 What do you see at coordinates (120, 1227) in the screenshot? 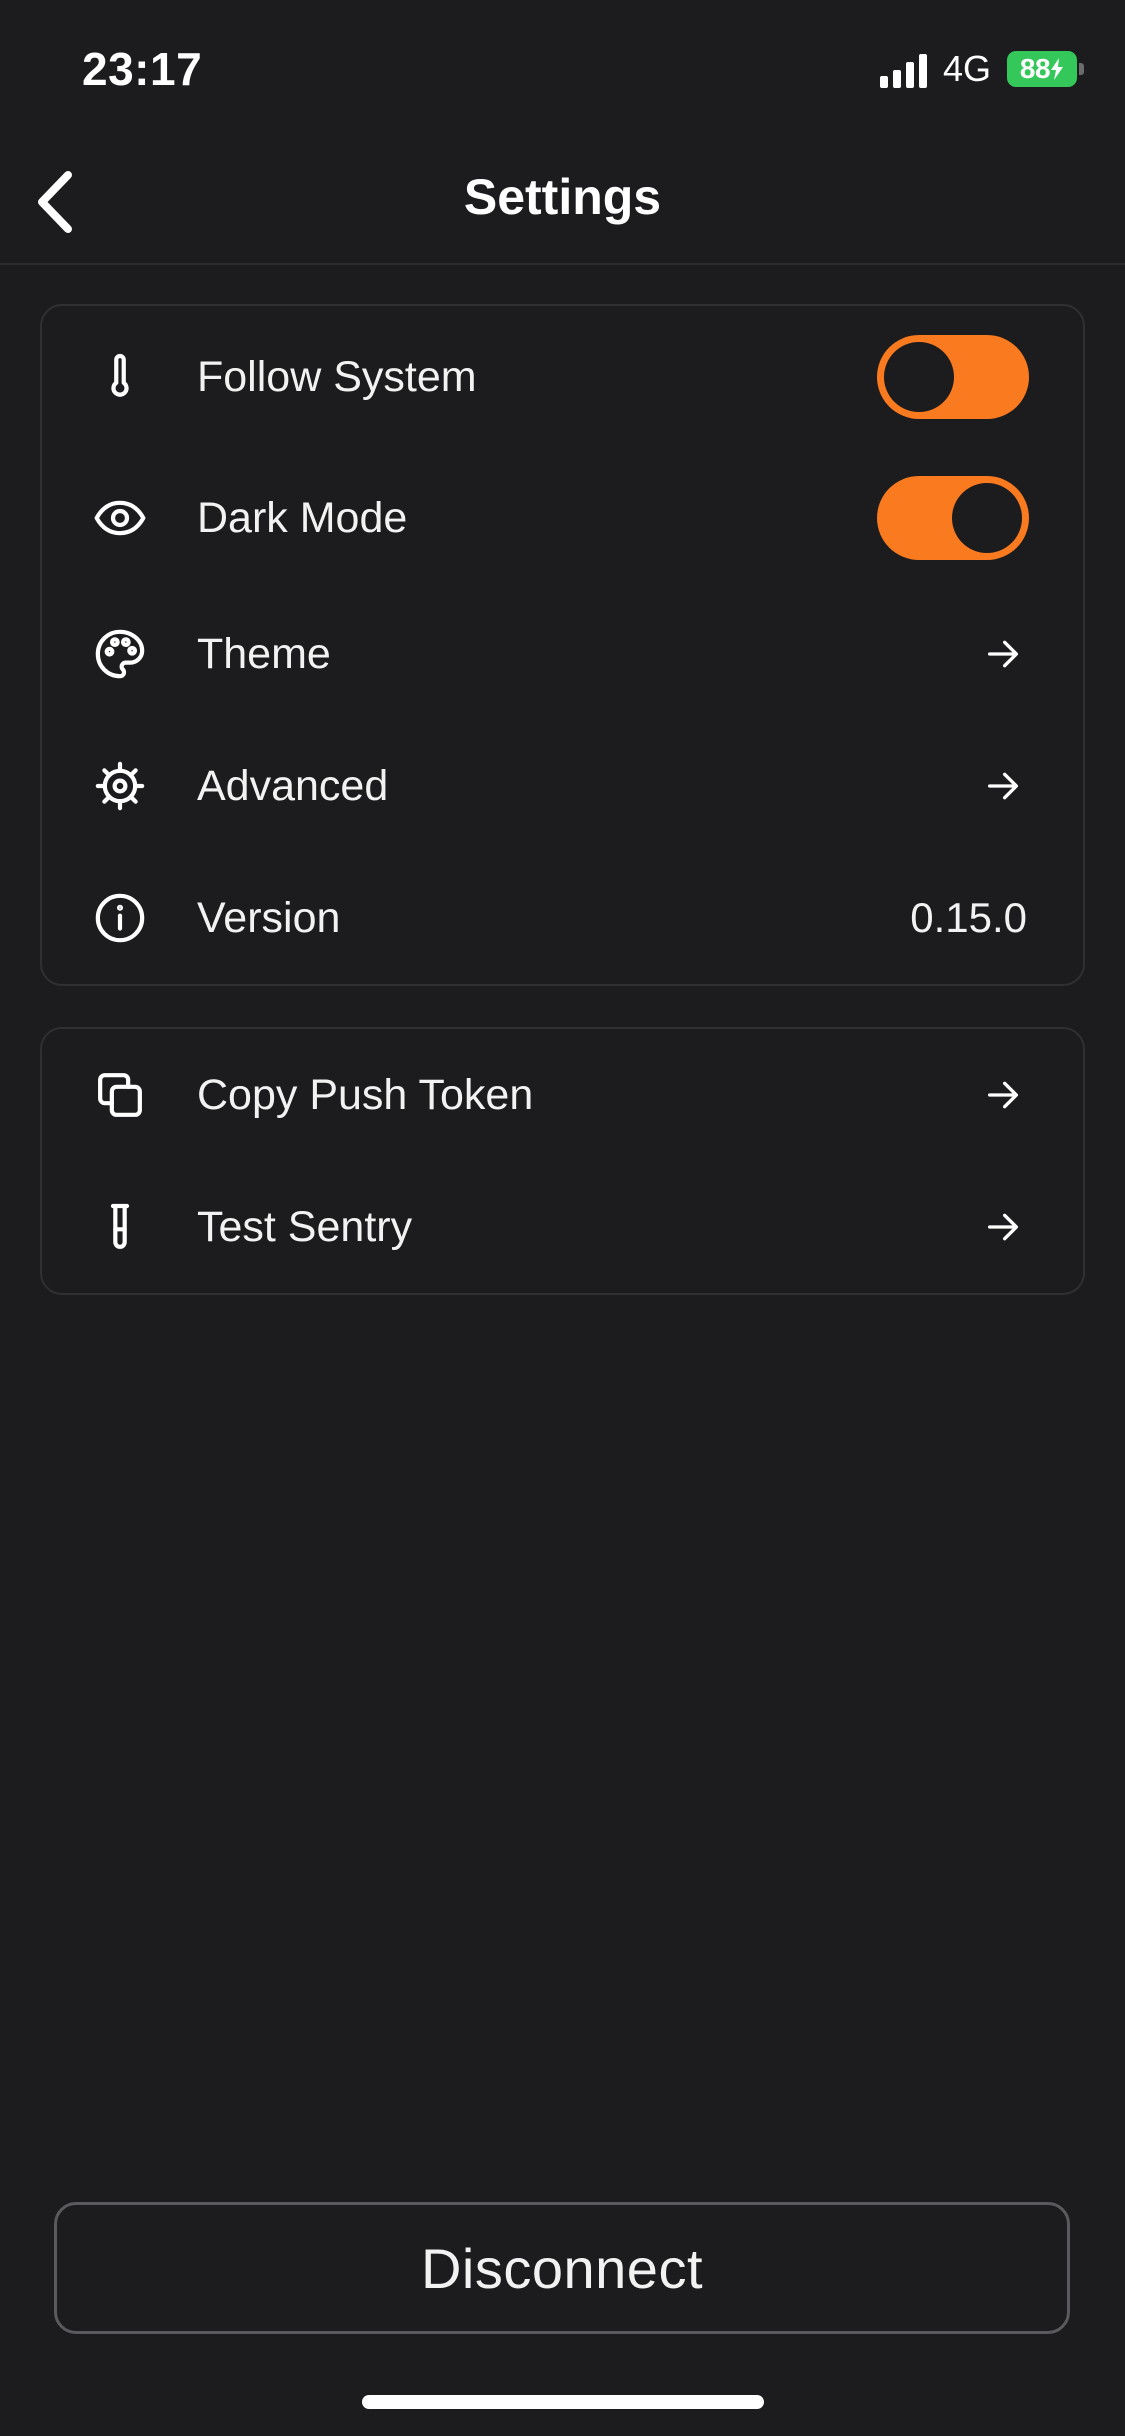
I see `test-tube-icon` at bounding box center [120, 1227].